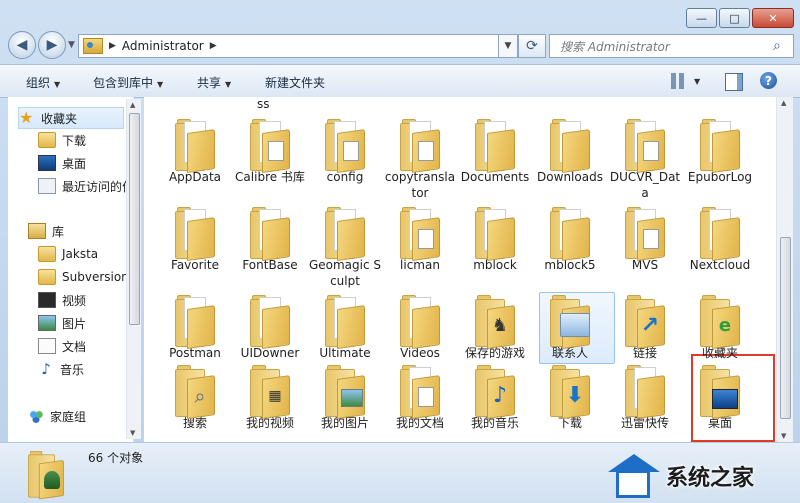 The image size is (800, 503). Describe the element at coordinates (47, 323) in the screenshot. I see `picture-library-icon` at that location.